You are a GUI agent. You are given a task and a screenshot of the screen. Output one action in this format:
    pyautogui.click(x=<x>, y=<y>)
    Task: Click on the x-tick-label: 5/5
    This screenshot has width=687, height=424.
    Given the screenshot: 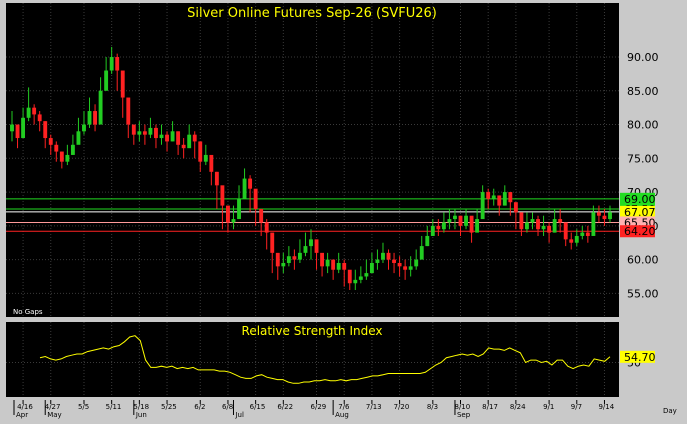 What is the action you would take?
    pyautogui.click(x=83, y=407)
    